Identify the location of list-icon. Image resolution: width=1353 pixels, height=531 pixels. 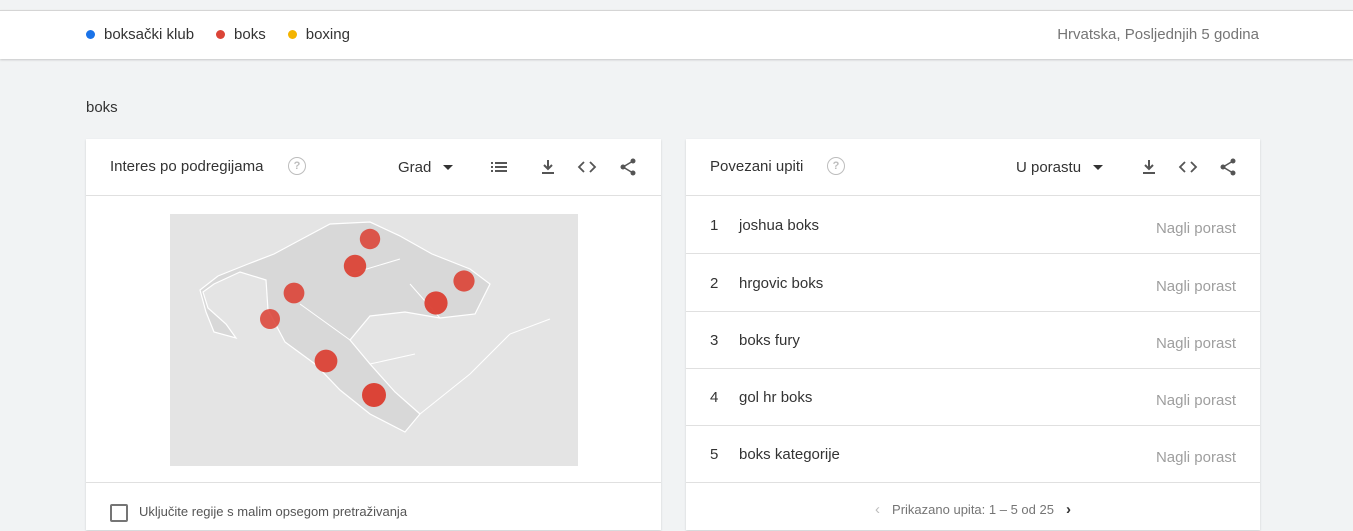
(499, 167).